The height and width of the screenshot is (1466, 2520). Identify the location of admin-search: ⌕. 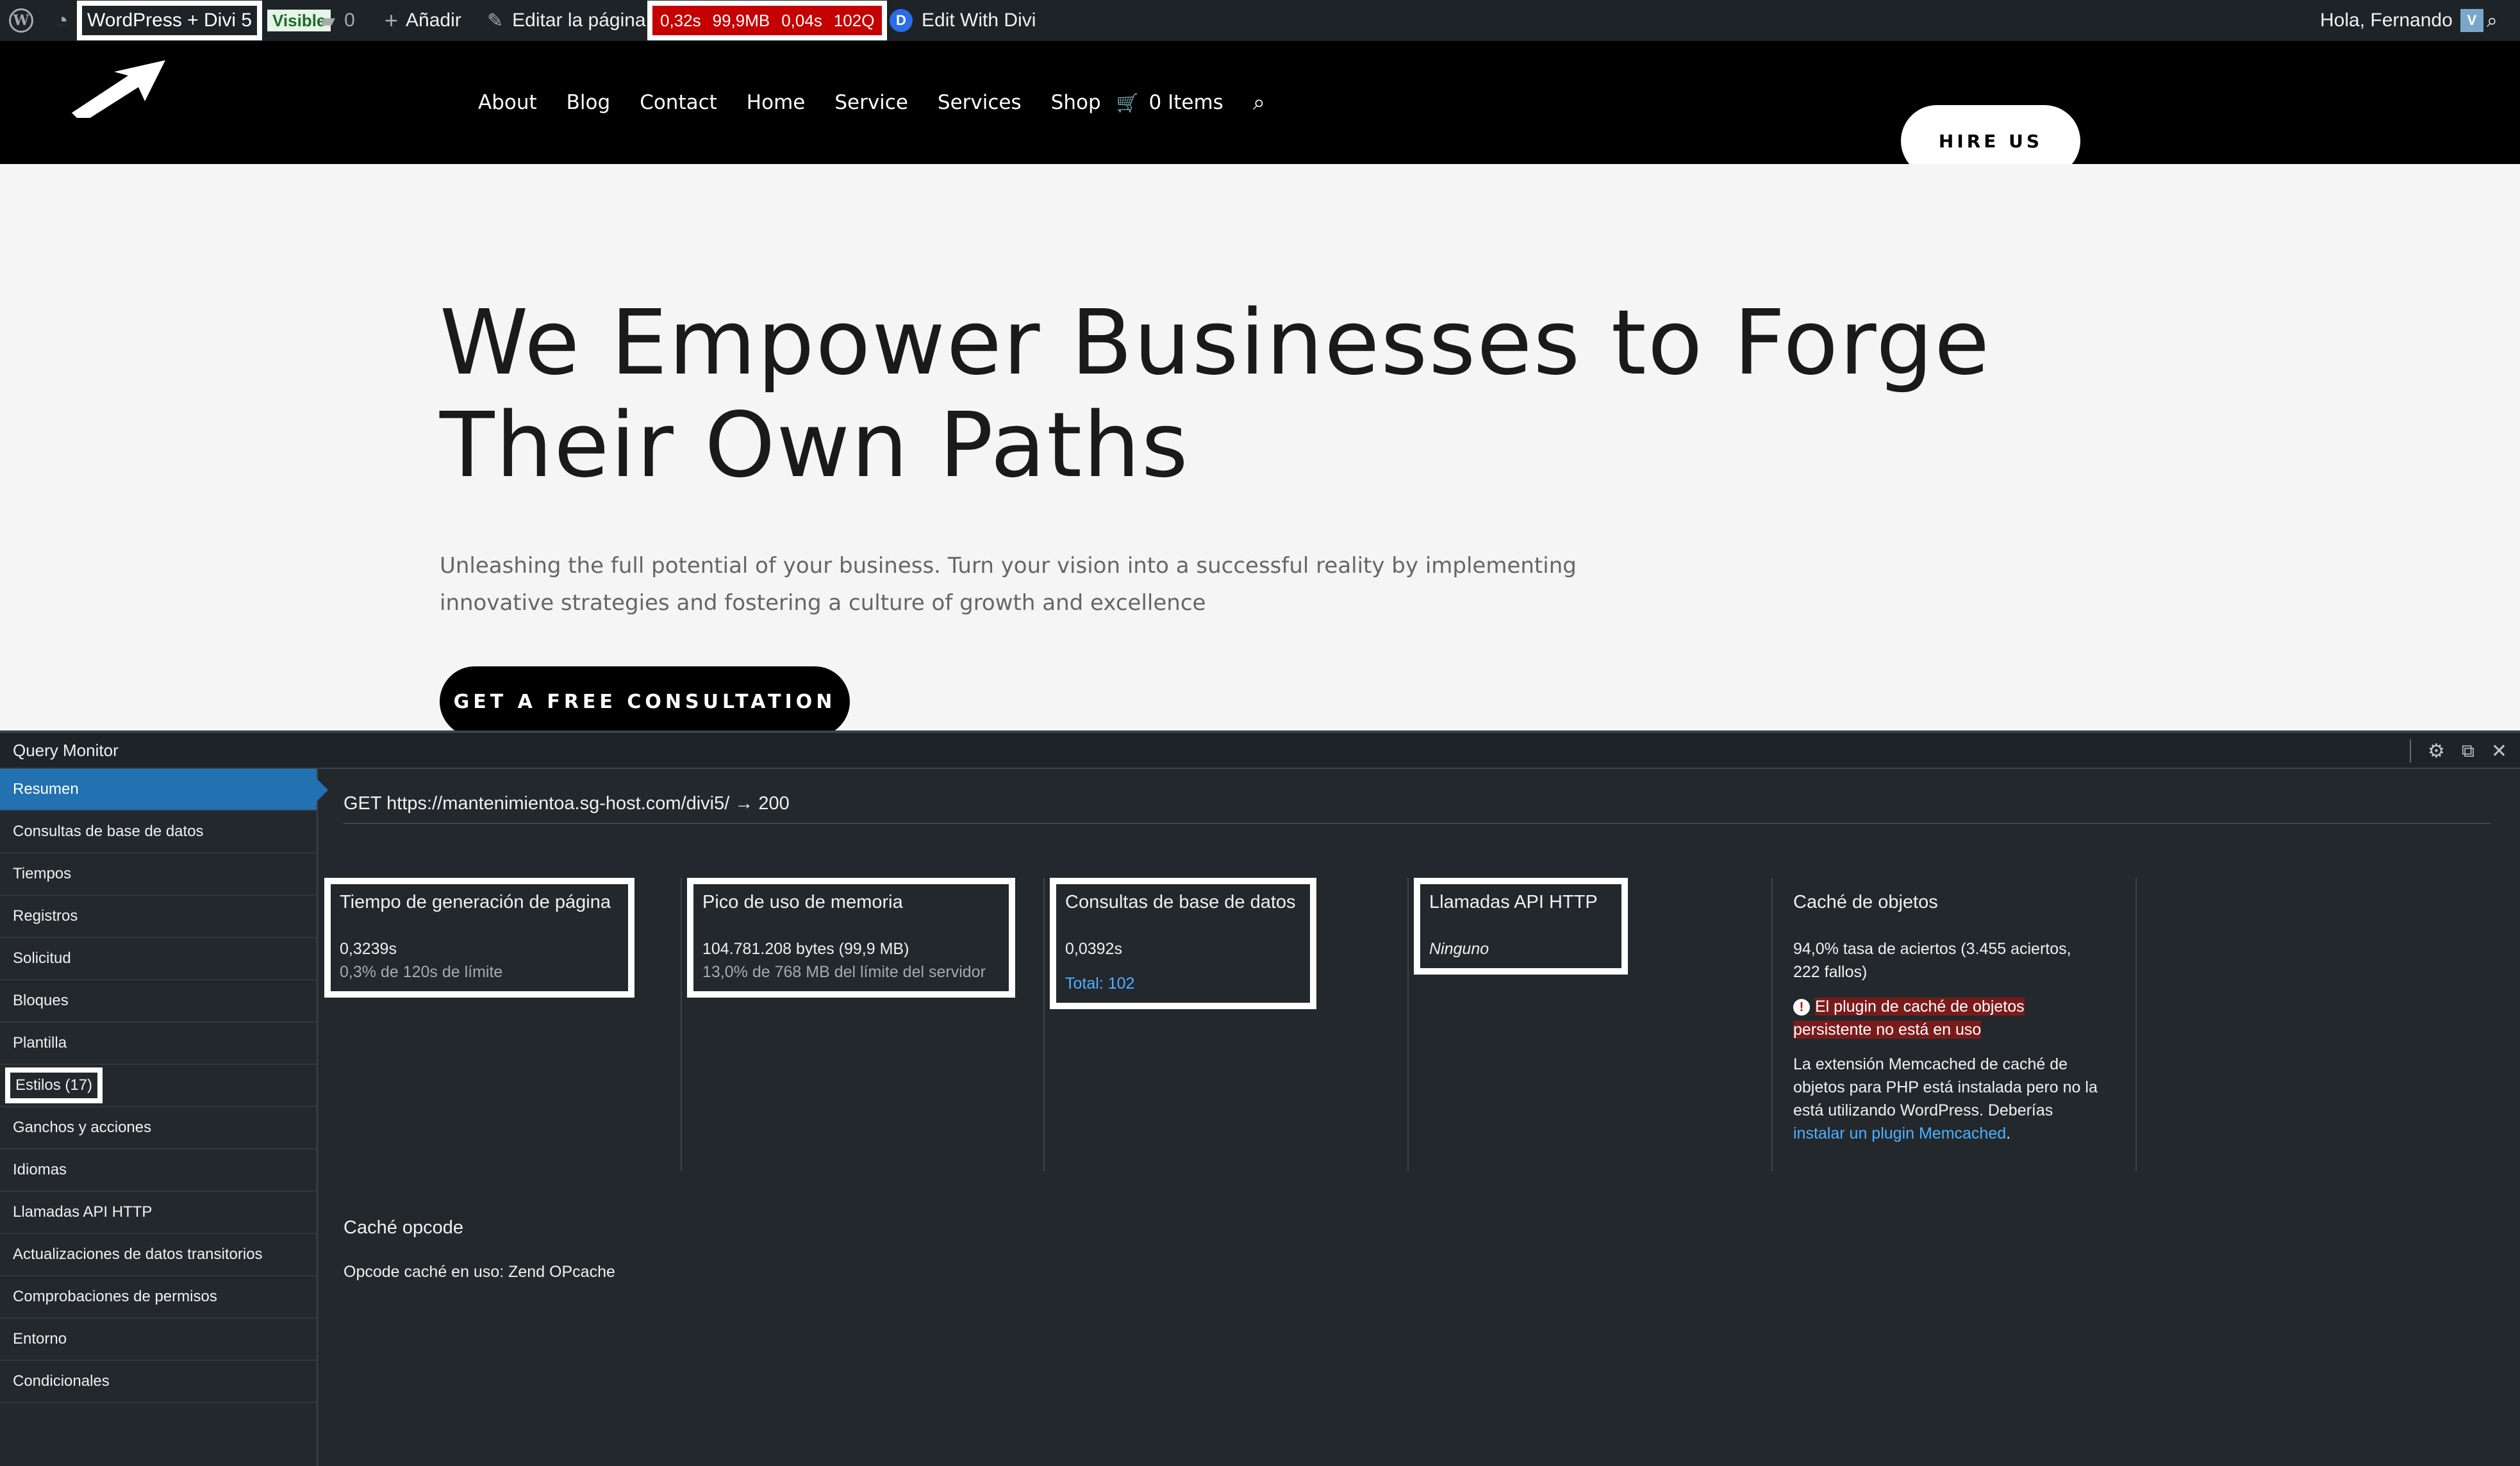
(2492, 20).